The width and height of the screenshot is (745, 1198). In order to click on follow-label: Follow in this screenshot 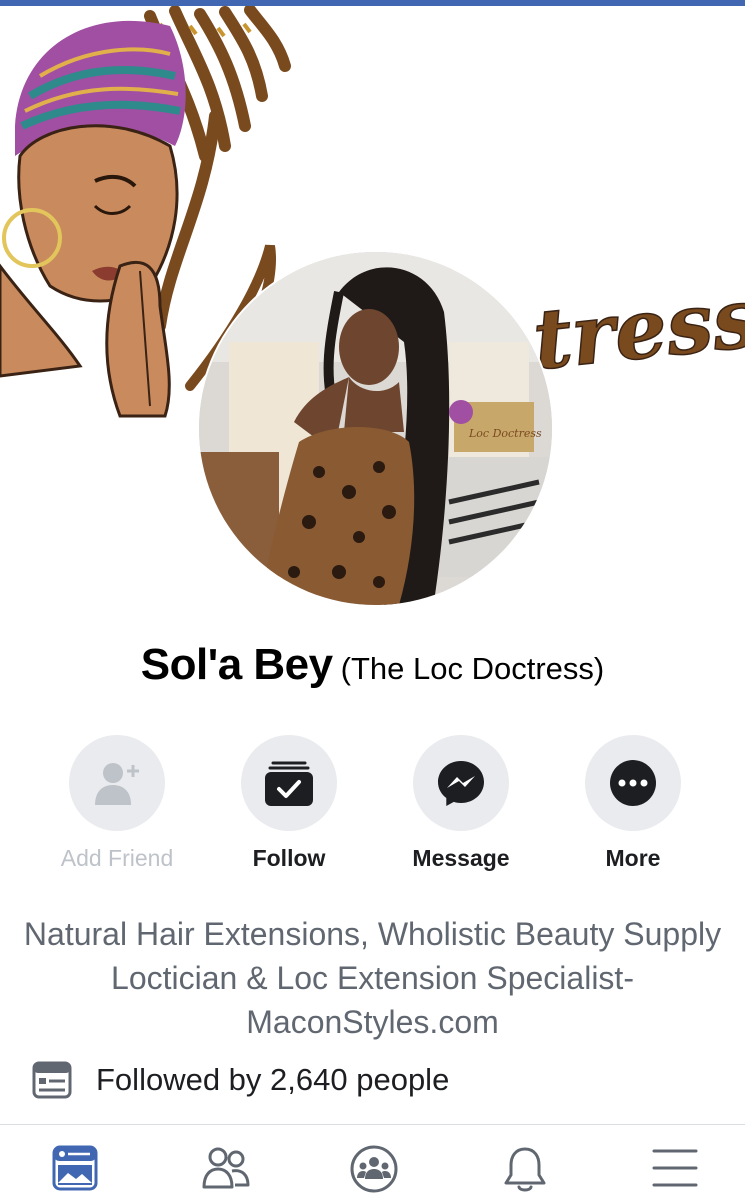, I will do `click(289, 858)`.